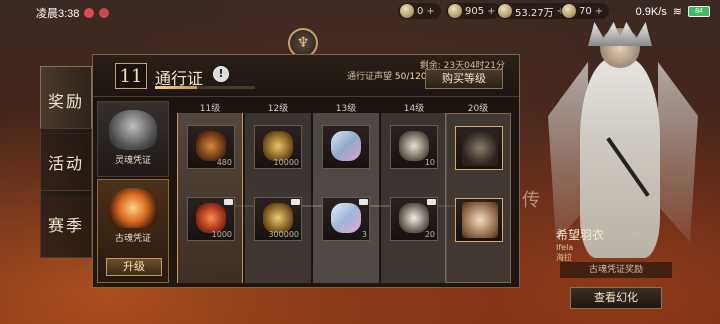  I want to click on free-pass-card: 灵魂凭证, so click(133, 139).